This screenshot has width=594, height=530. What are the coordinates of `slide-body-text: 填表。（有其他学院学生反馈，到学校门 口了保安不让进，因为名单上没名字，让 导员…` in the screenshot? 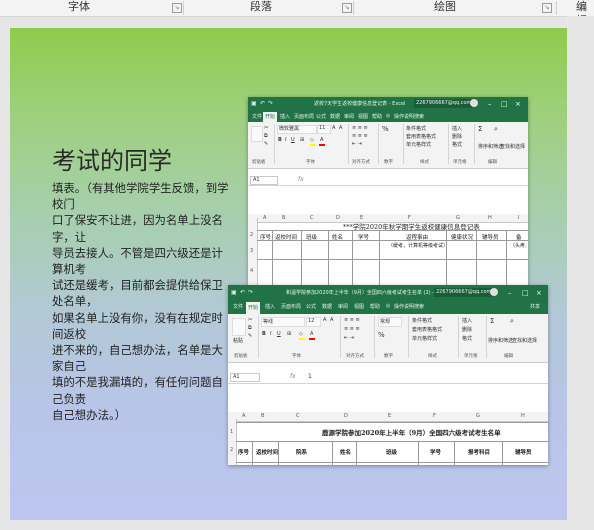 It's located at (141, 301).